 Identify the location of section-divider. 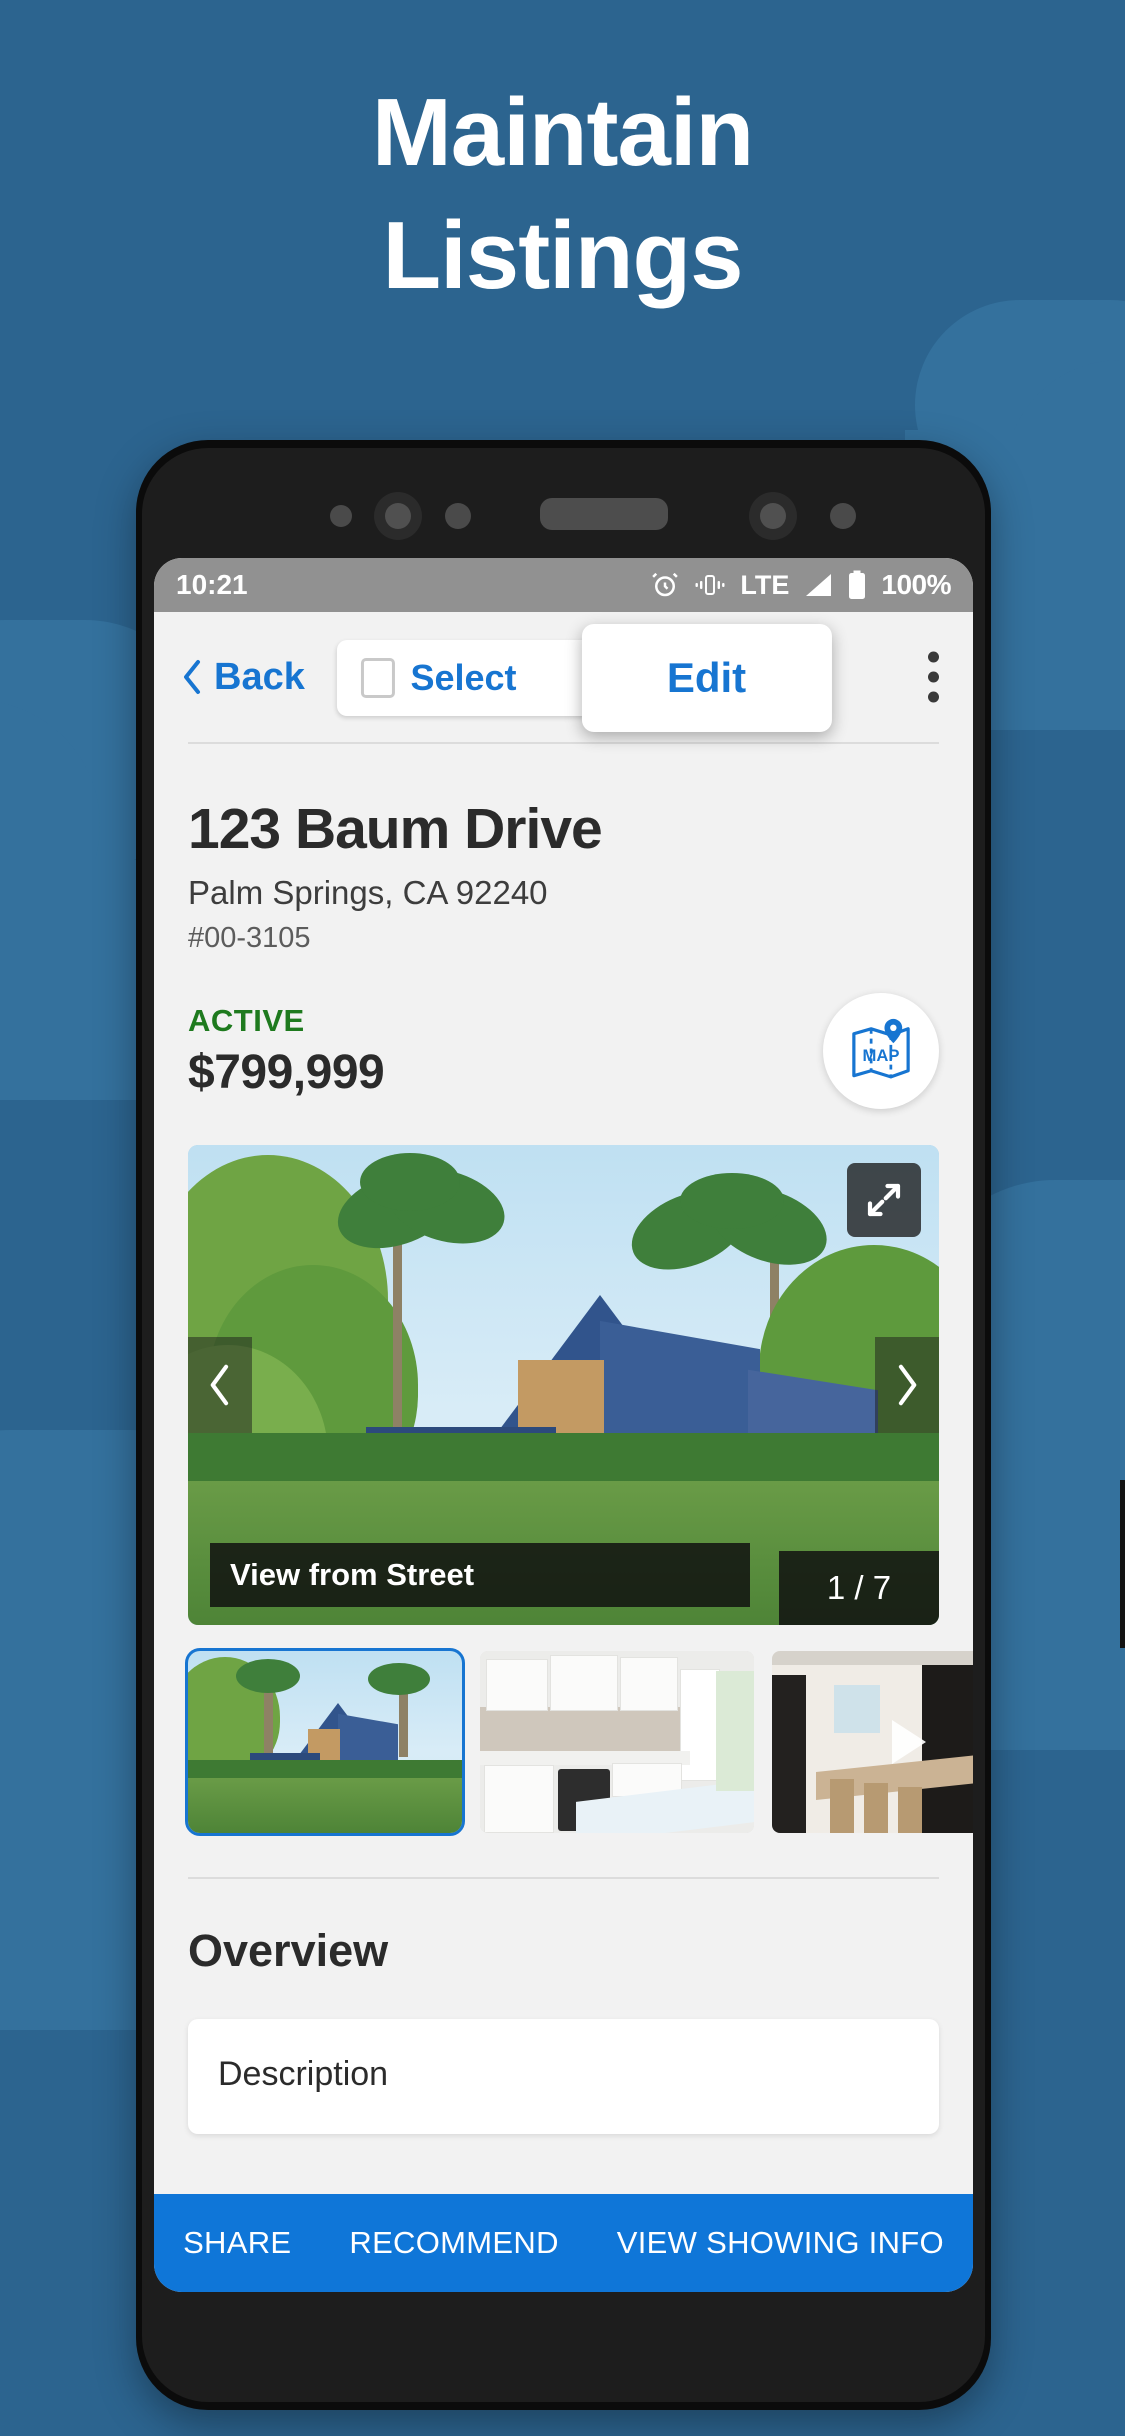
(563, 1878).